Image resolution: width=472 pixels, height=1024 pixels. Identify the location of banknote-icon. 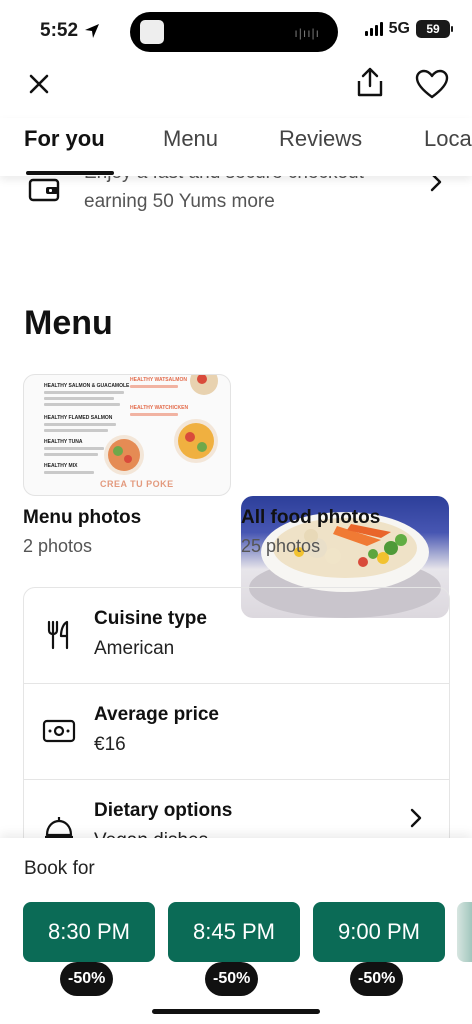
(59, 731).